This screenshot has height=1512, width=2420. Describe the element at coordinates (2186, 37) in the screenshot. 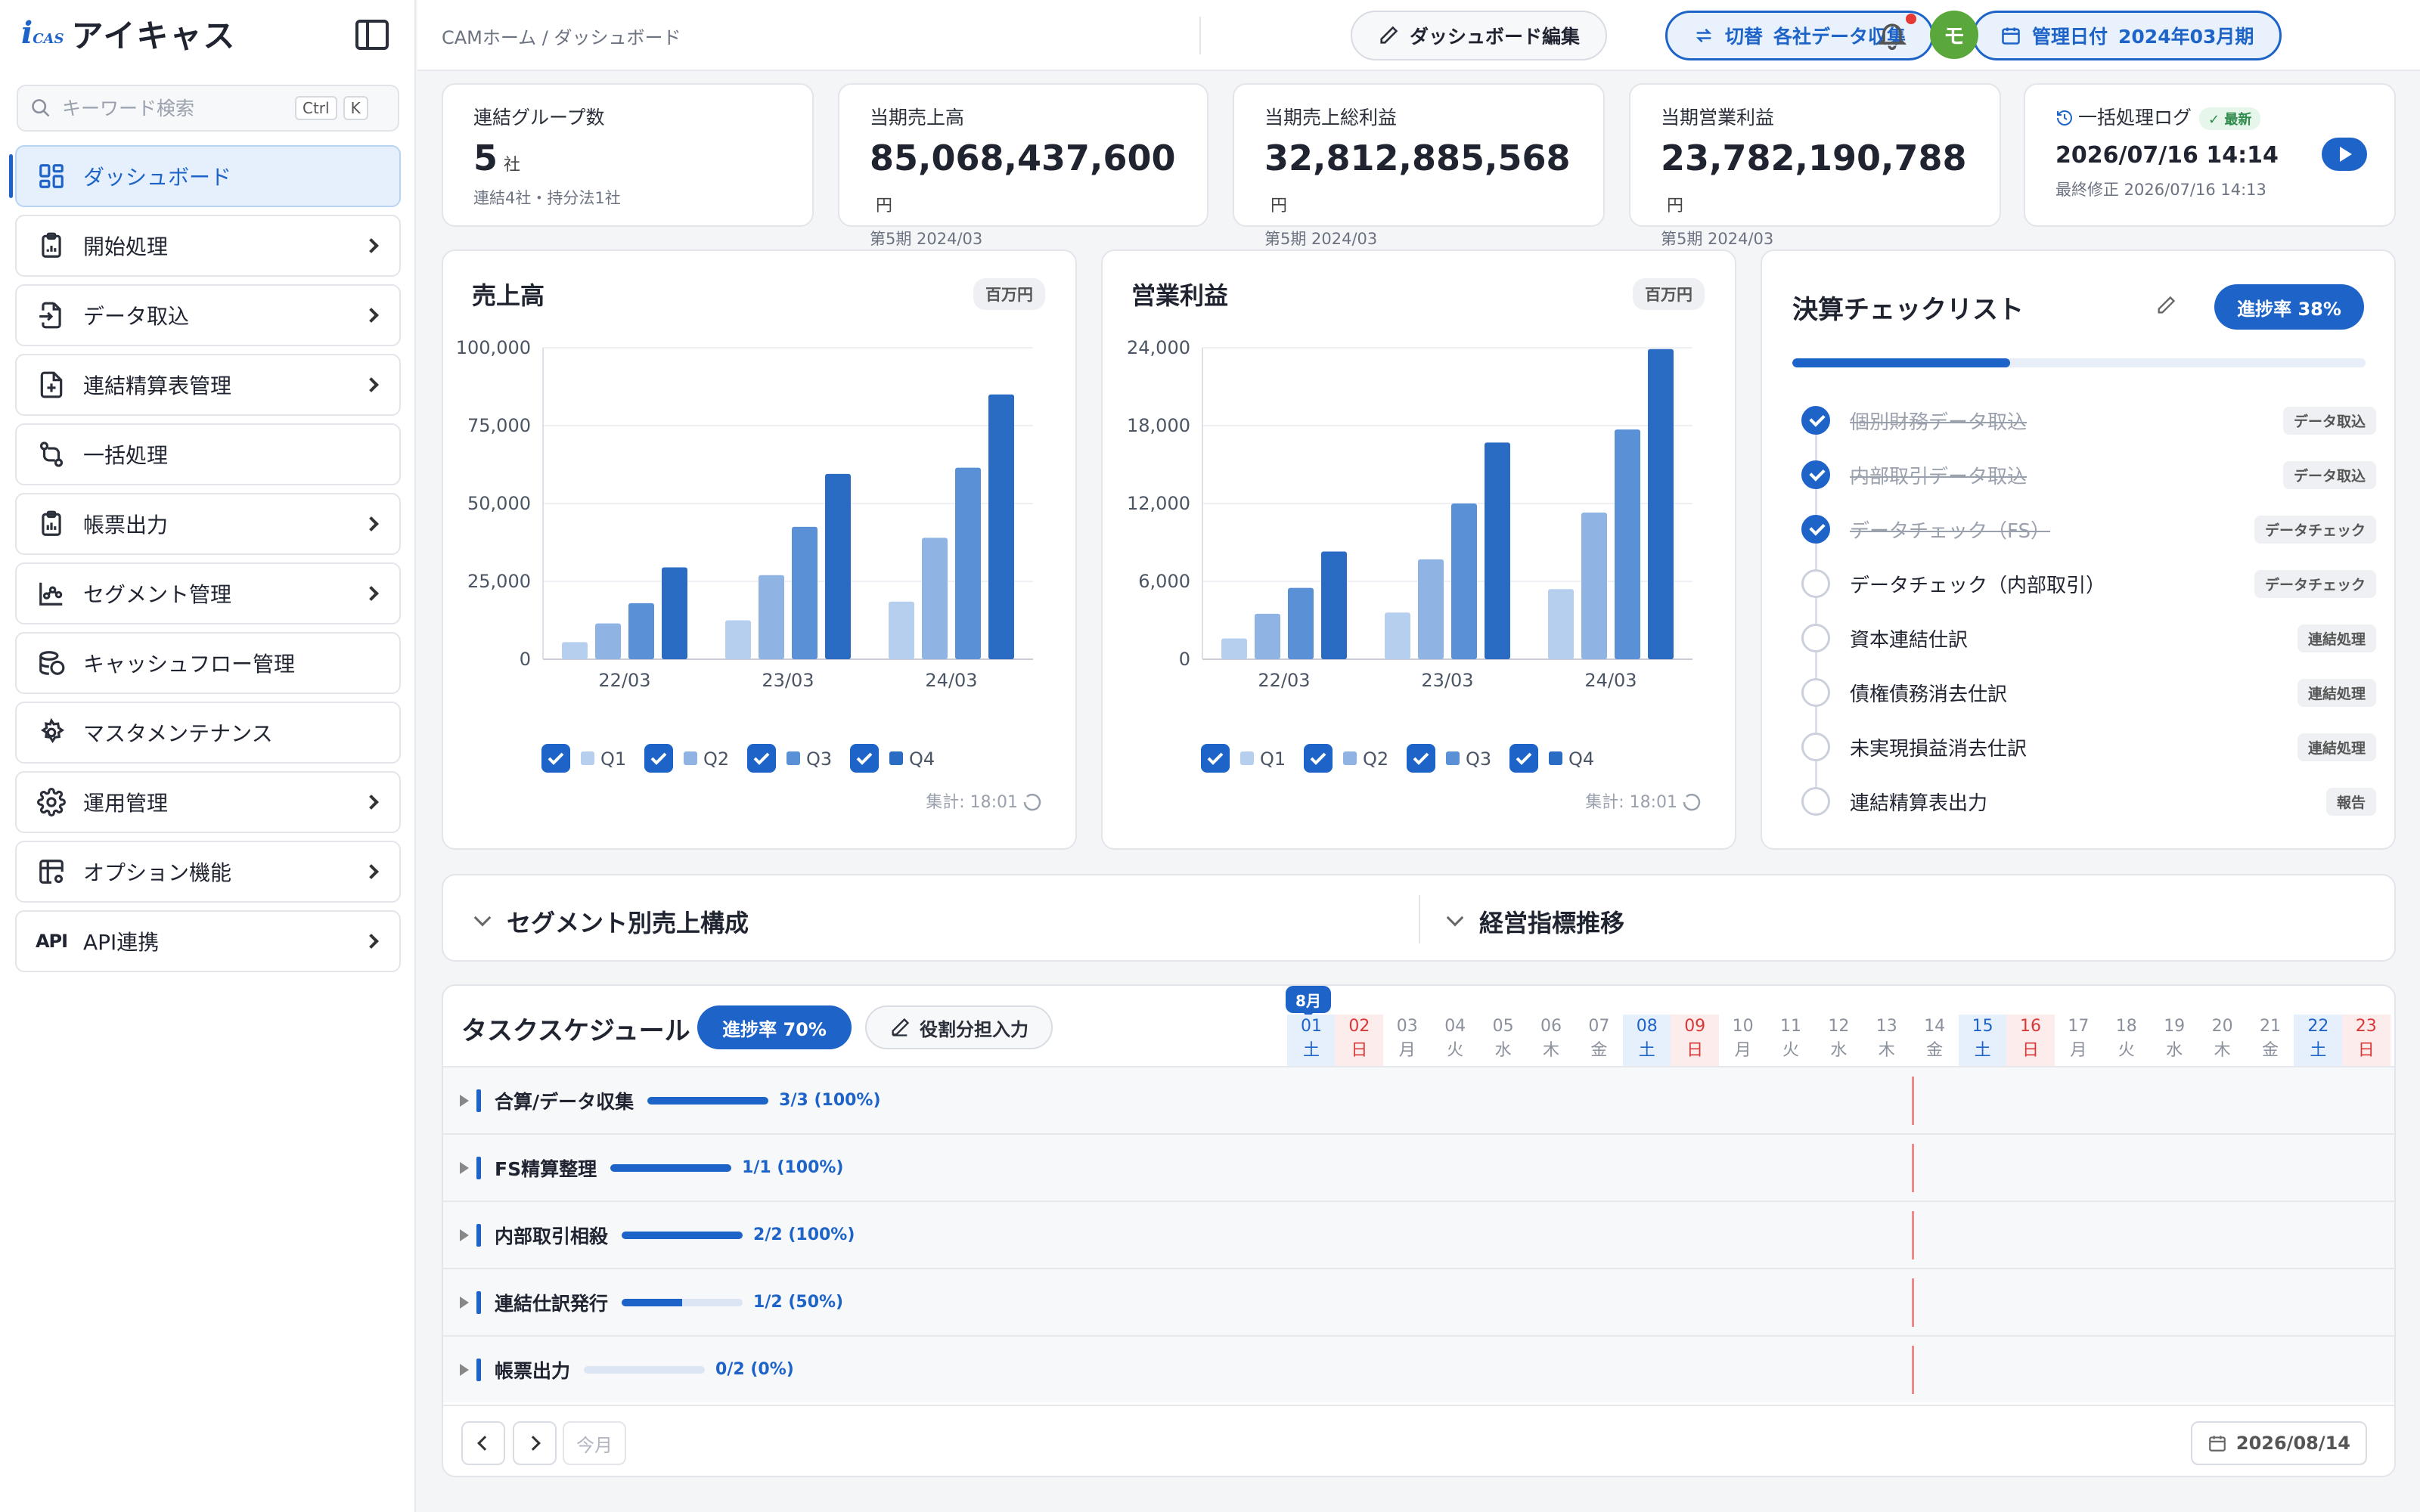

I see `date-value: 2024年03月期` at that location.